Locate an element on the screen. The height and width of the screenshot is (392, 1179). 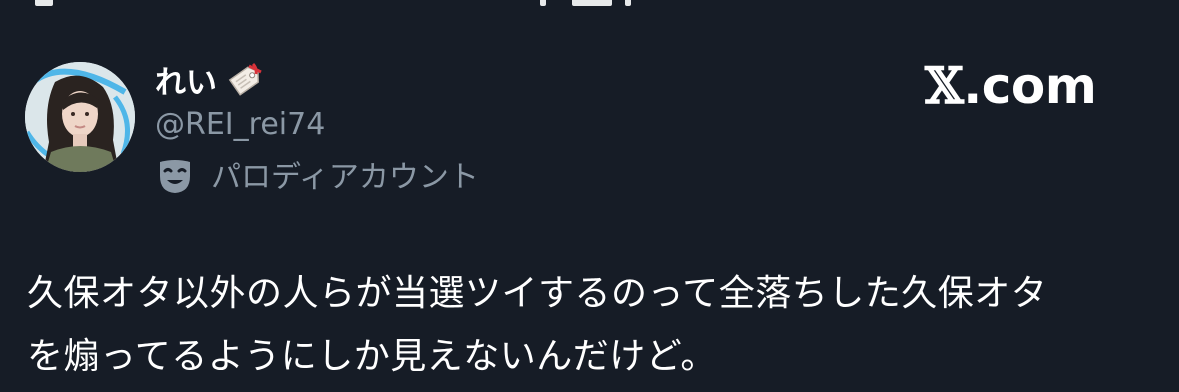
user-handle: @REI_rei74 is located at coordinates (240, 125).